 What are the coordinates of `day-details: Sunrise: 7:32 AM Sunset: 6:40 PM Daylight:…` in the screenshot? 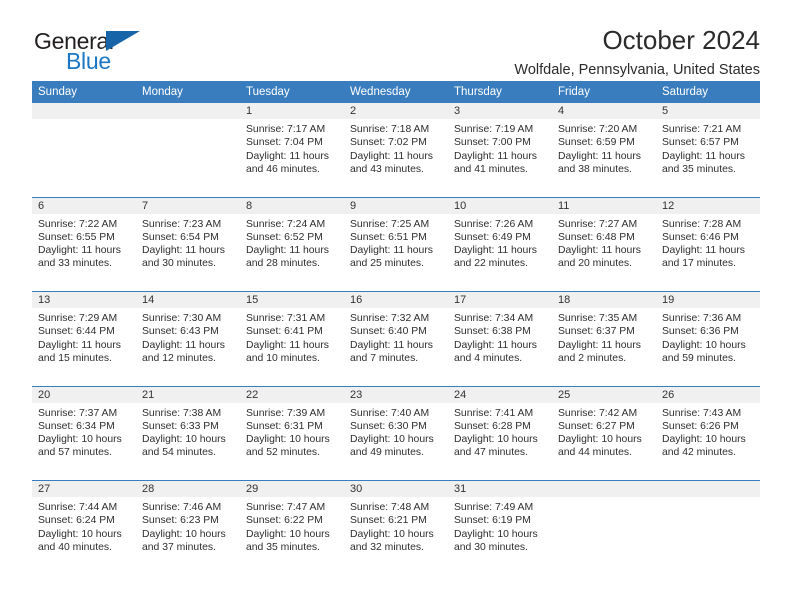 It's located at (396, 336).